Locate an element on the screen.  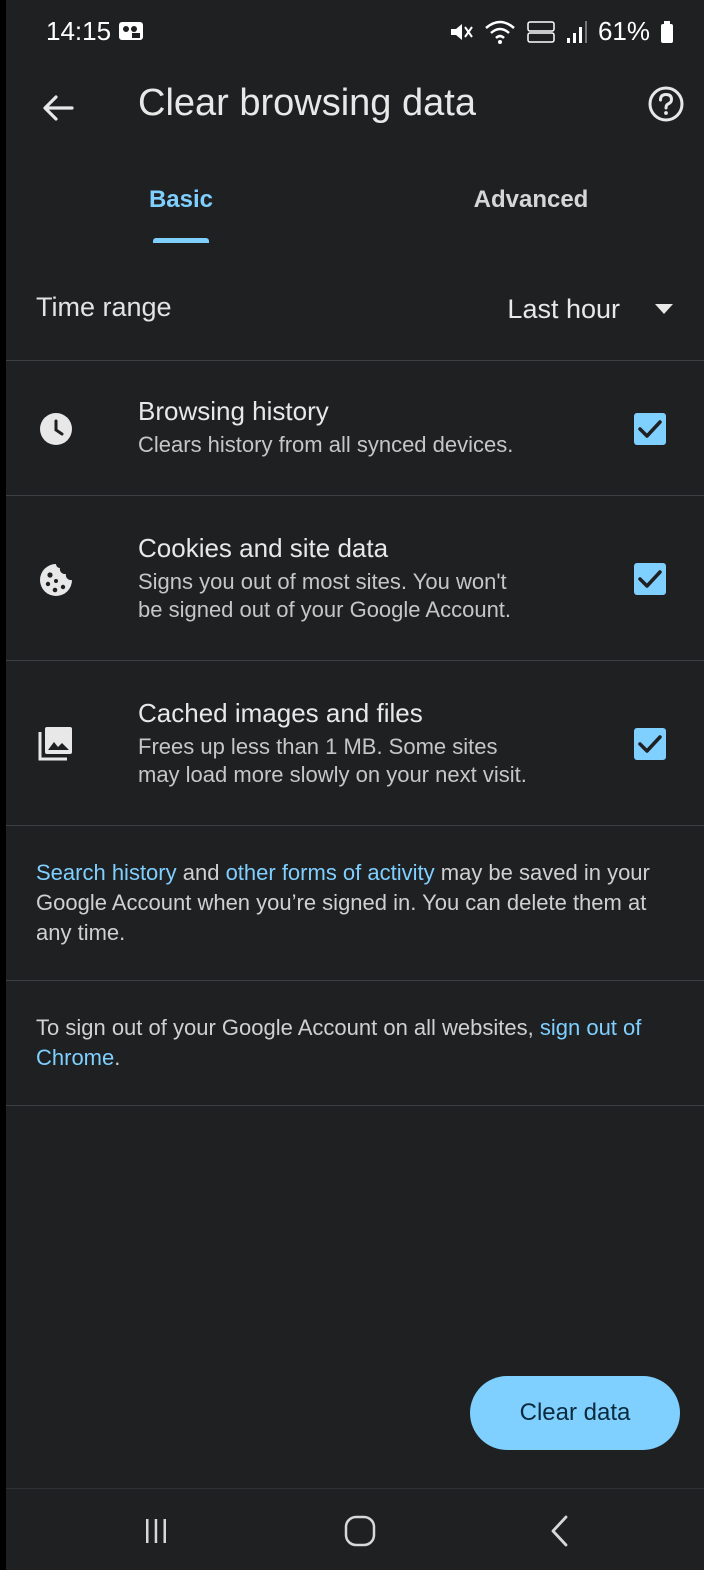
time-range-label: Time range is located at coordinates (104, 307).